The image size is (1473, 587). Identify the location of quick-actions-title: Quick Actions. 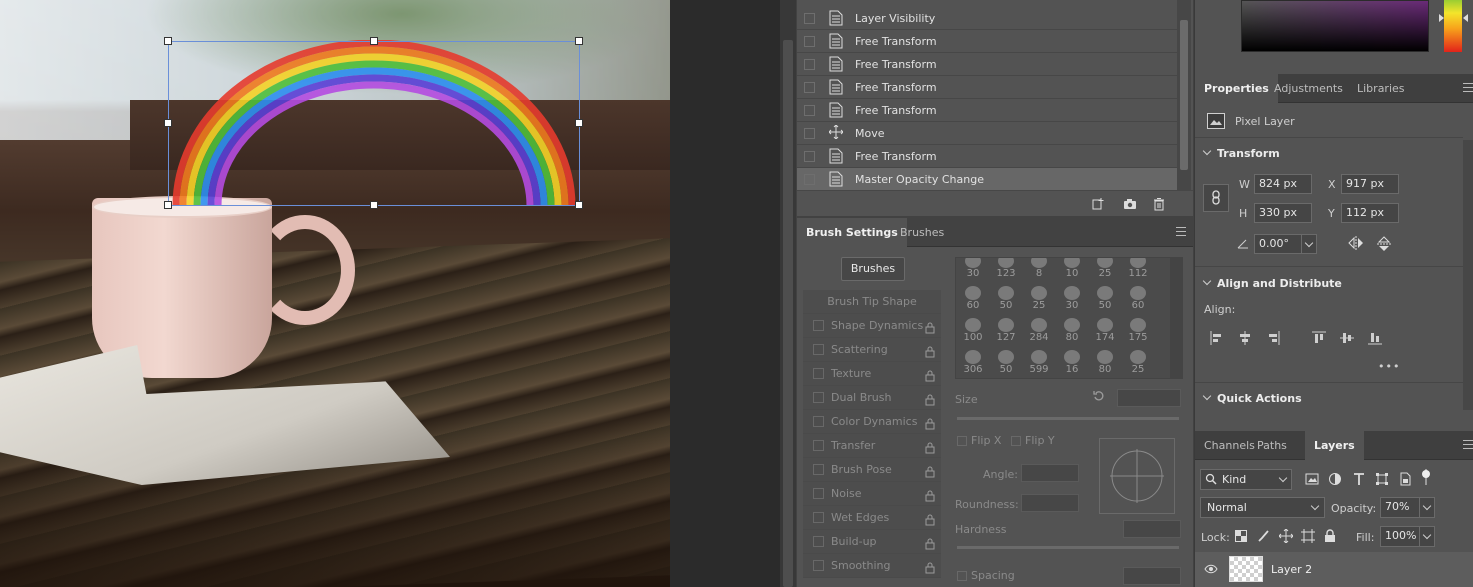
(1259, 398).